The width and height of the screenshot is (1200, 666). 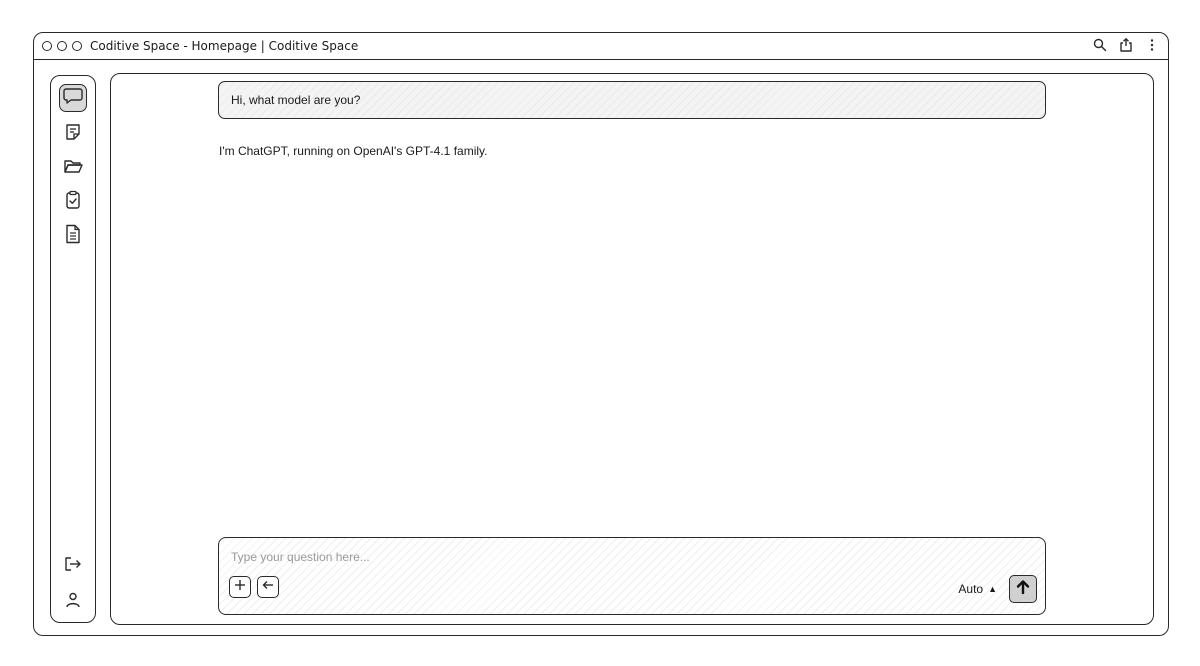 I want to click on sidebar, so click(x=73, y=349).